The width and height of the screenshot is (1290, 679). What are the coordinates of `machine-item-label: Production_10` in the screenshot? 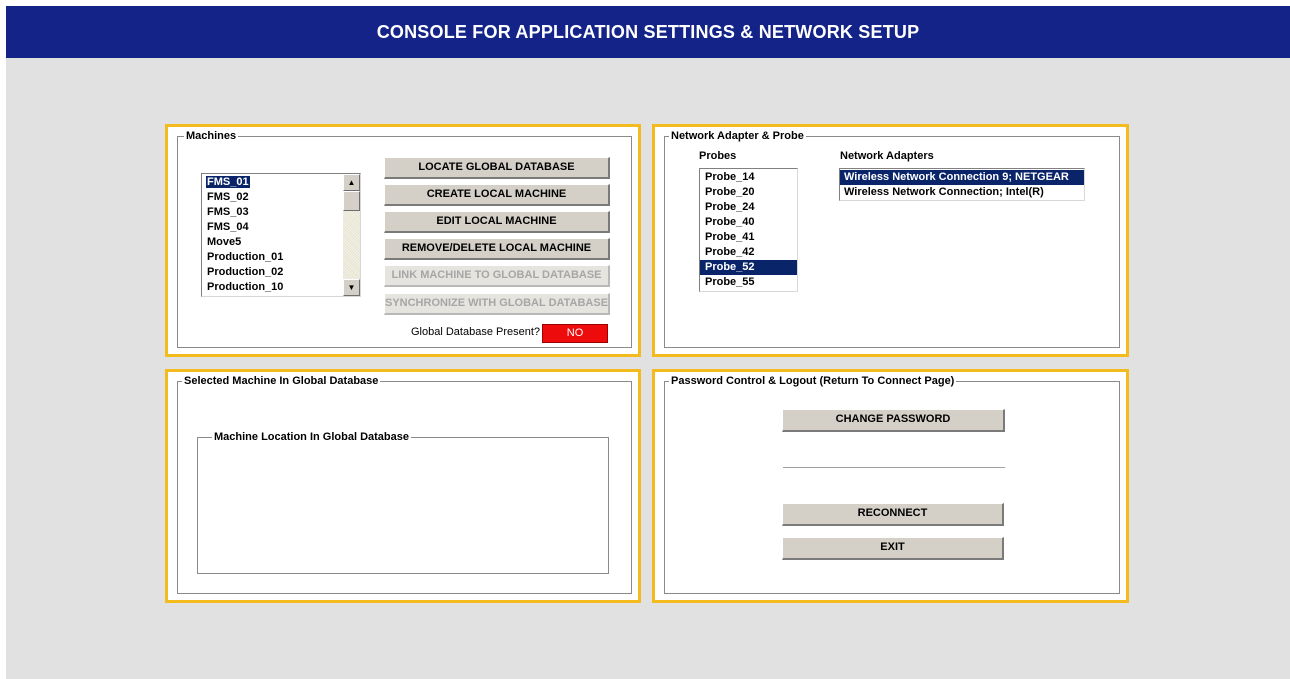 It's located at (245, 287).